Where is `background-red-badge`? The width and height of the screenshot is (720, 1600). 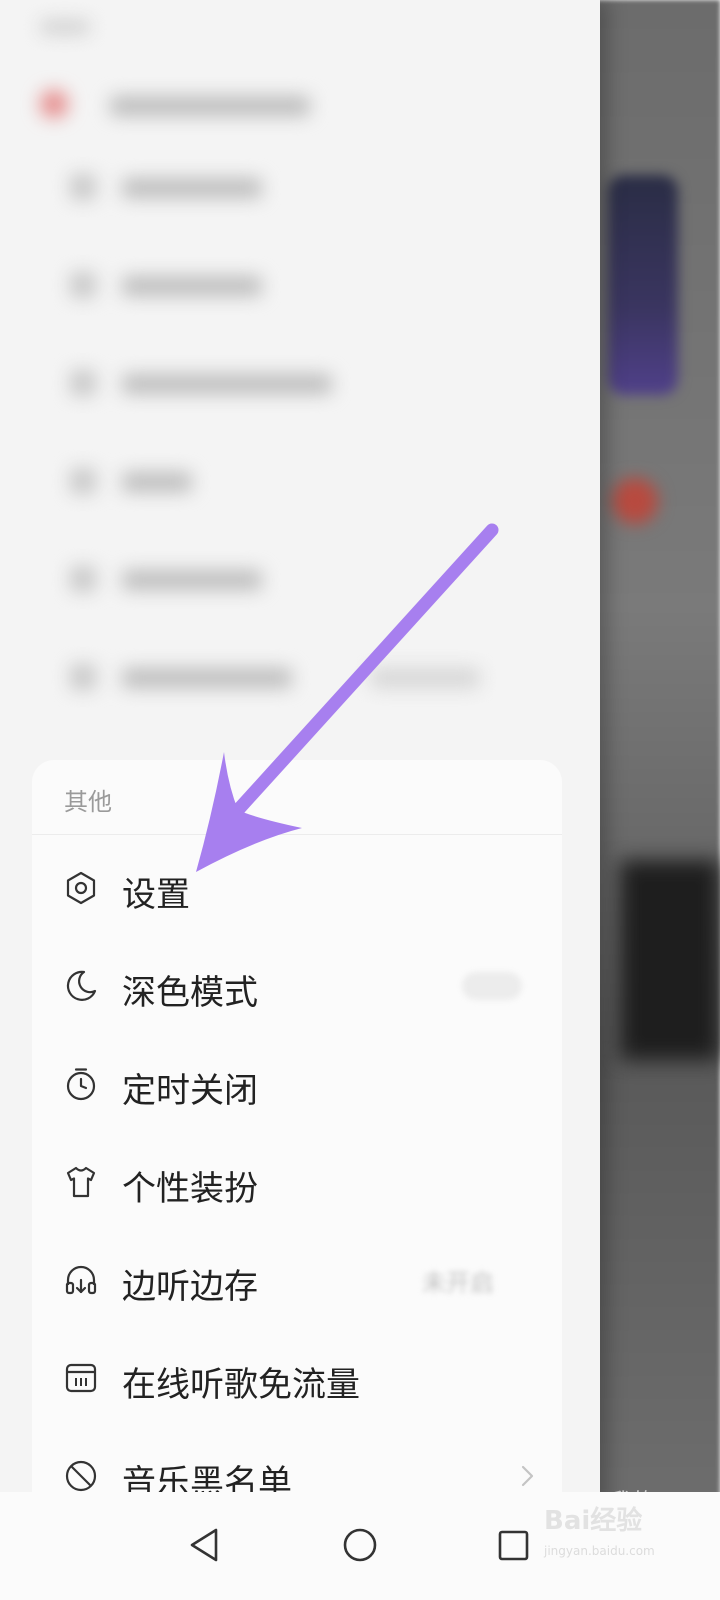 background-red-badge is located at coordinates (635, 501).